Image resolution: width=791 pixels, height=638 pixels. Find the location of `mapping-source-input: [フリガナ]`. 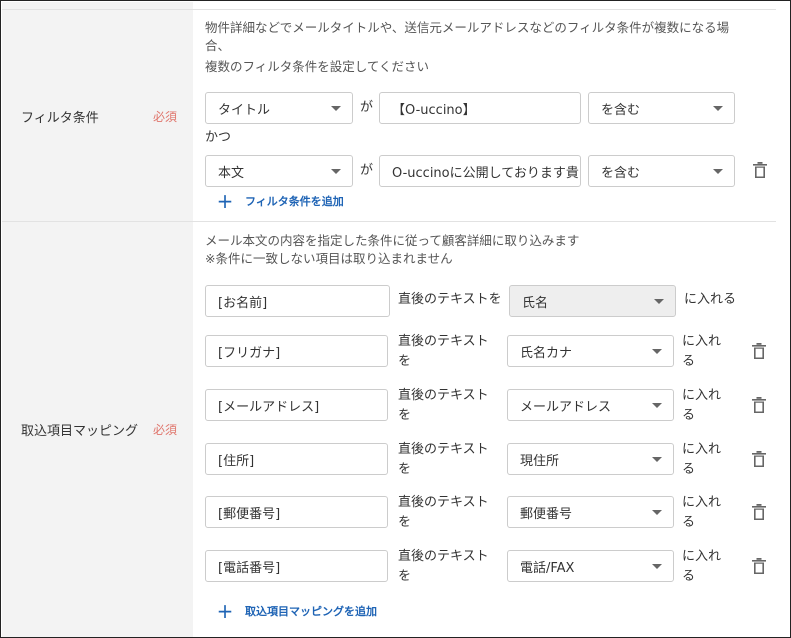

mapping-source-input: [フリガナ] is located at coordinates (296, 351).